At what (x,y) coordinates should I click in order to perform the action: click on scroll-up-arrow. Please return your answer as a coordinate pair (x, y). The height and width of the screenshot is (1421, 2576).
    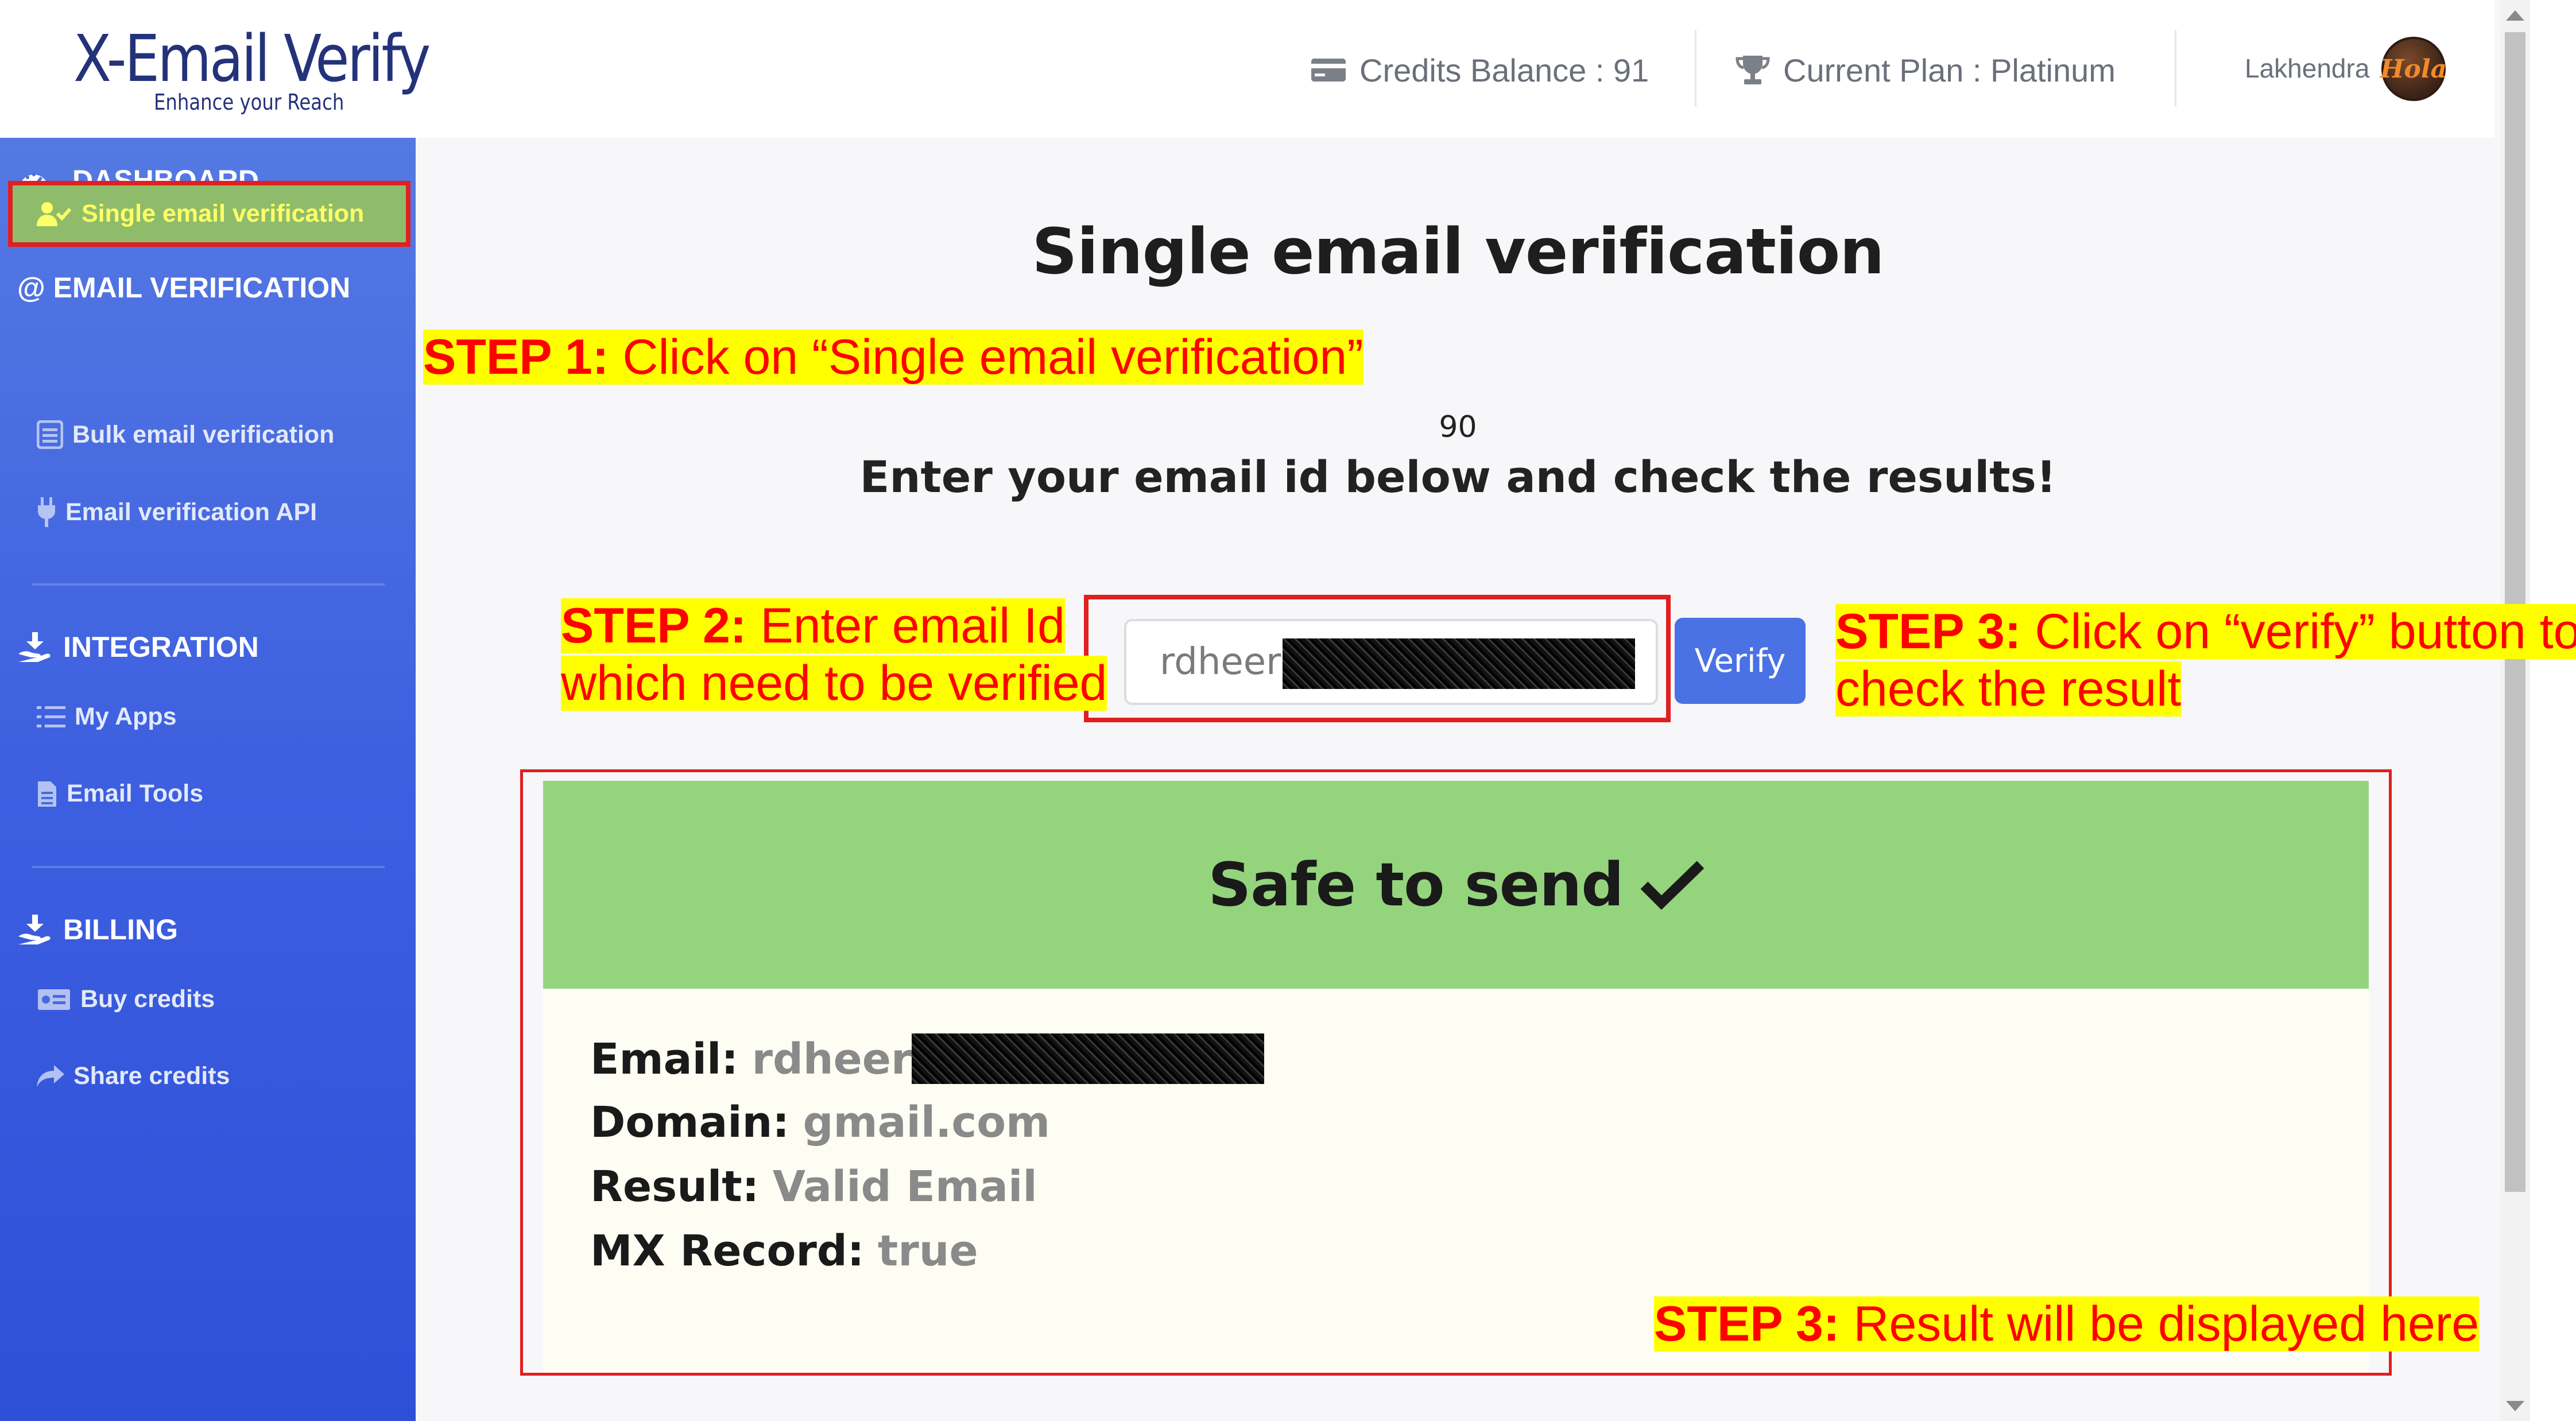
    Looking at the image, I should click on (2515, 15).